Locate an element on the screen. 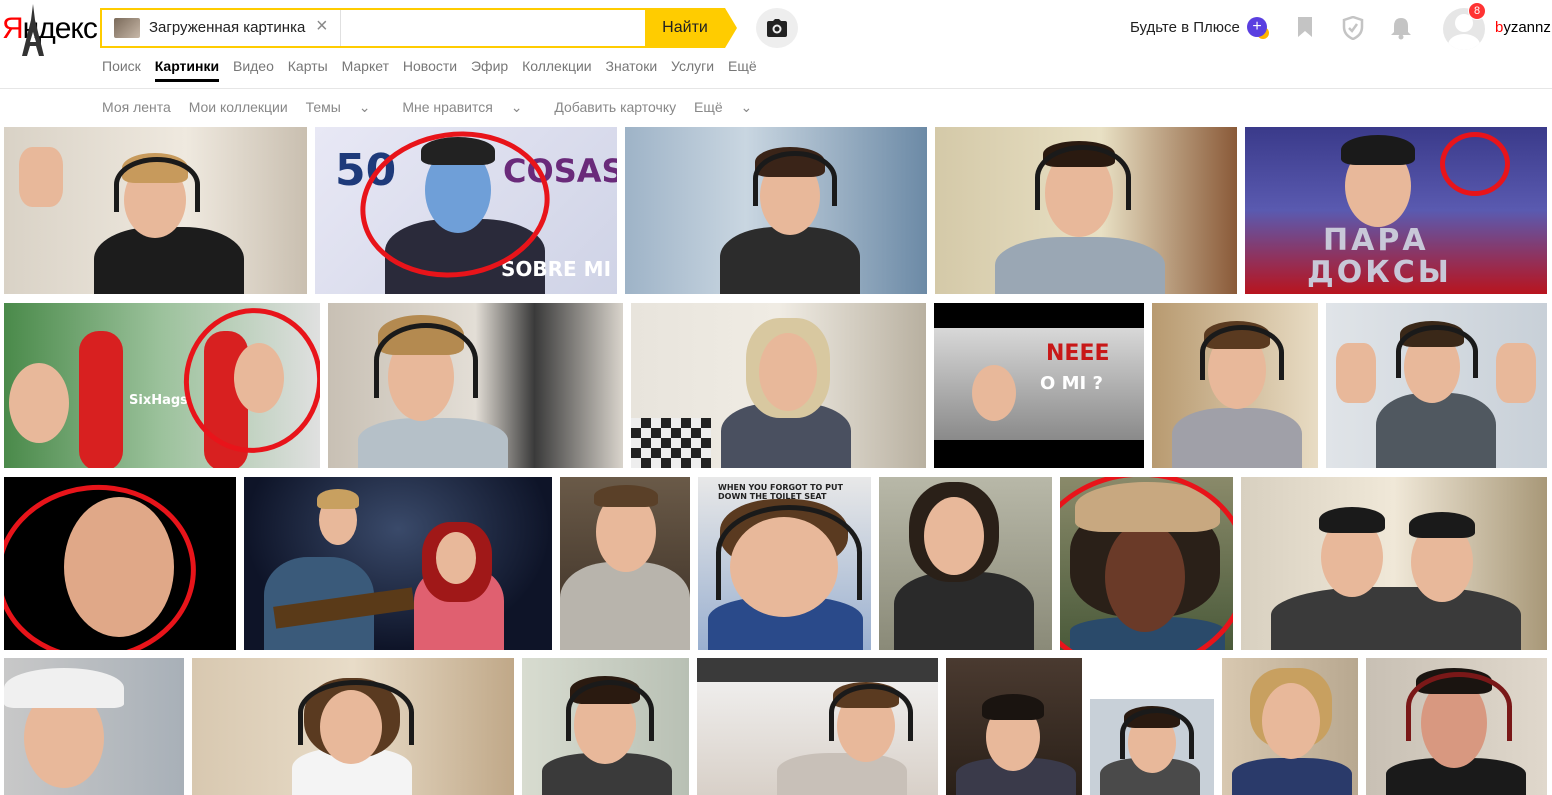 This screenshot has height=795, width=1552. notification-badge: 8 is located at coordinates (1477, 11).